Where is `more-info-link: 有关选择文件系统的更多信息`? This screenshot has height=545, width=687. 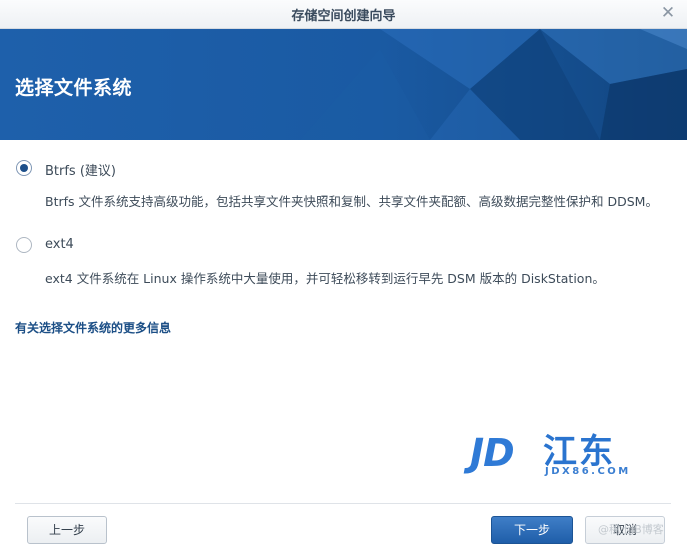 more-info-link: 有关选择文件系统的更多信息 is located at coordinates (93, 327).